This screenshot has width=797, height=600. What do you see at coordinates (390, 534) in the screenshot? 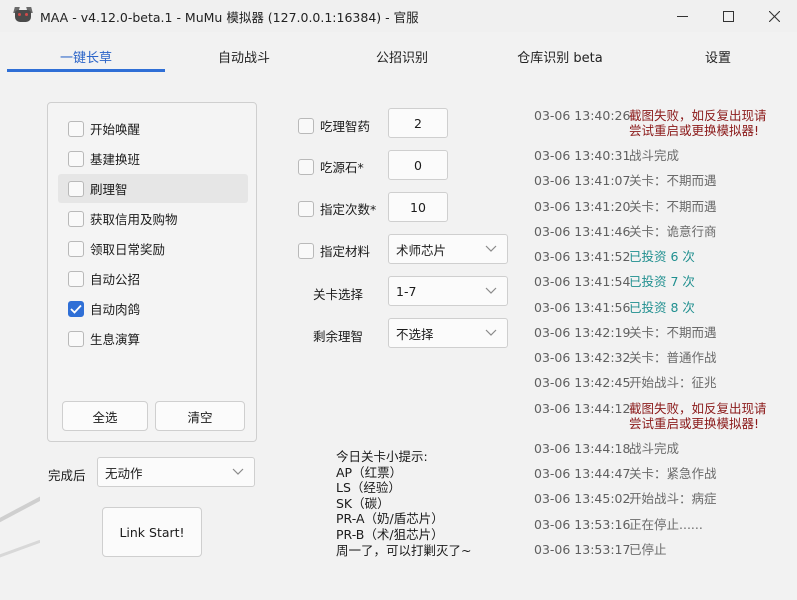
I see `tip-line: PR-B（术/狙芯片）` at bounding box center [390, 534].